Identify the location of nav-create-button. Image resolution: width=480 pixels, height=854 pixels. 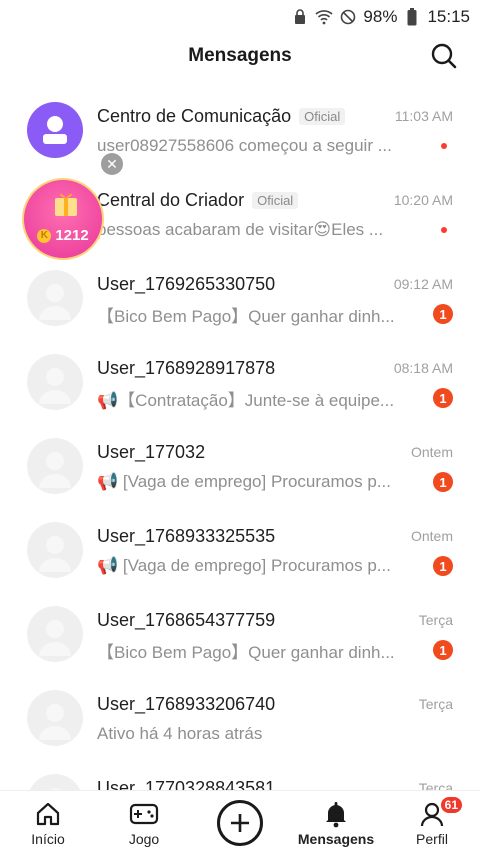
(240, 822).